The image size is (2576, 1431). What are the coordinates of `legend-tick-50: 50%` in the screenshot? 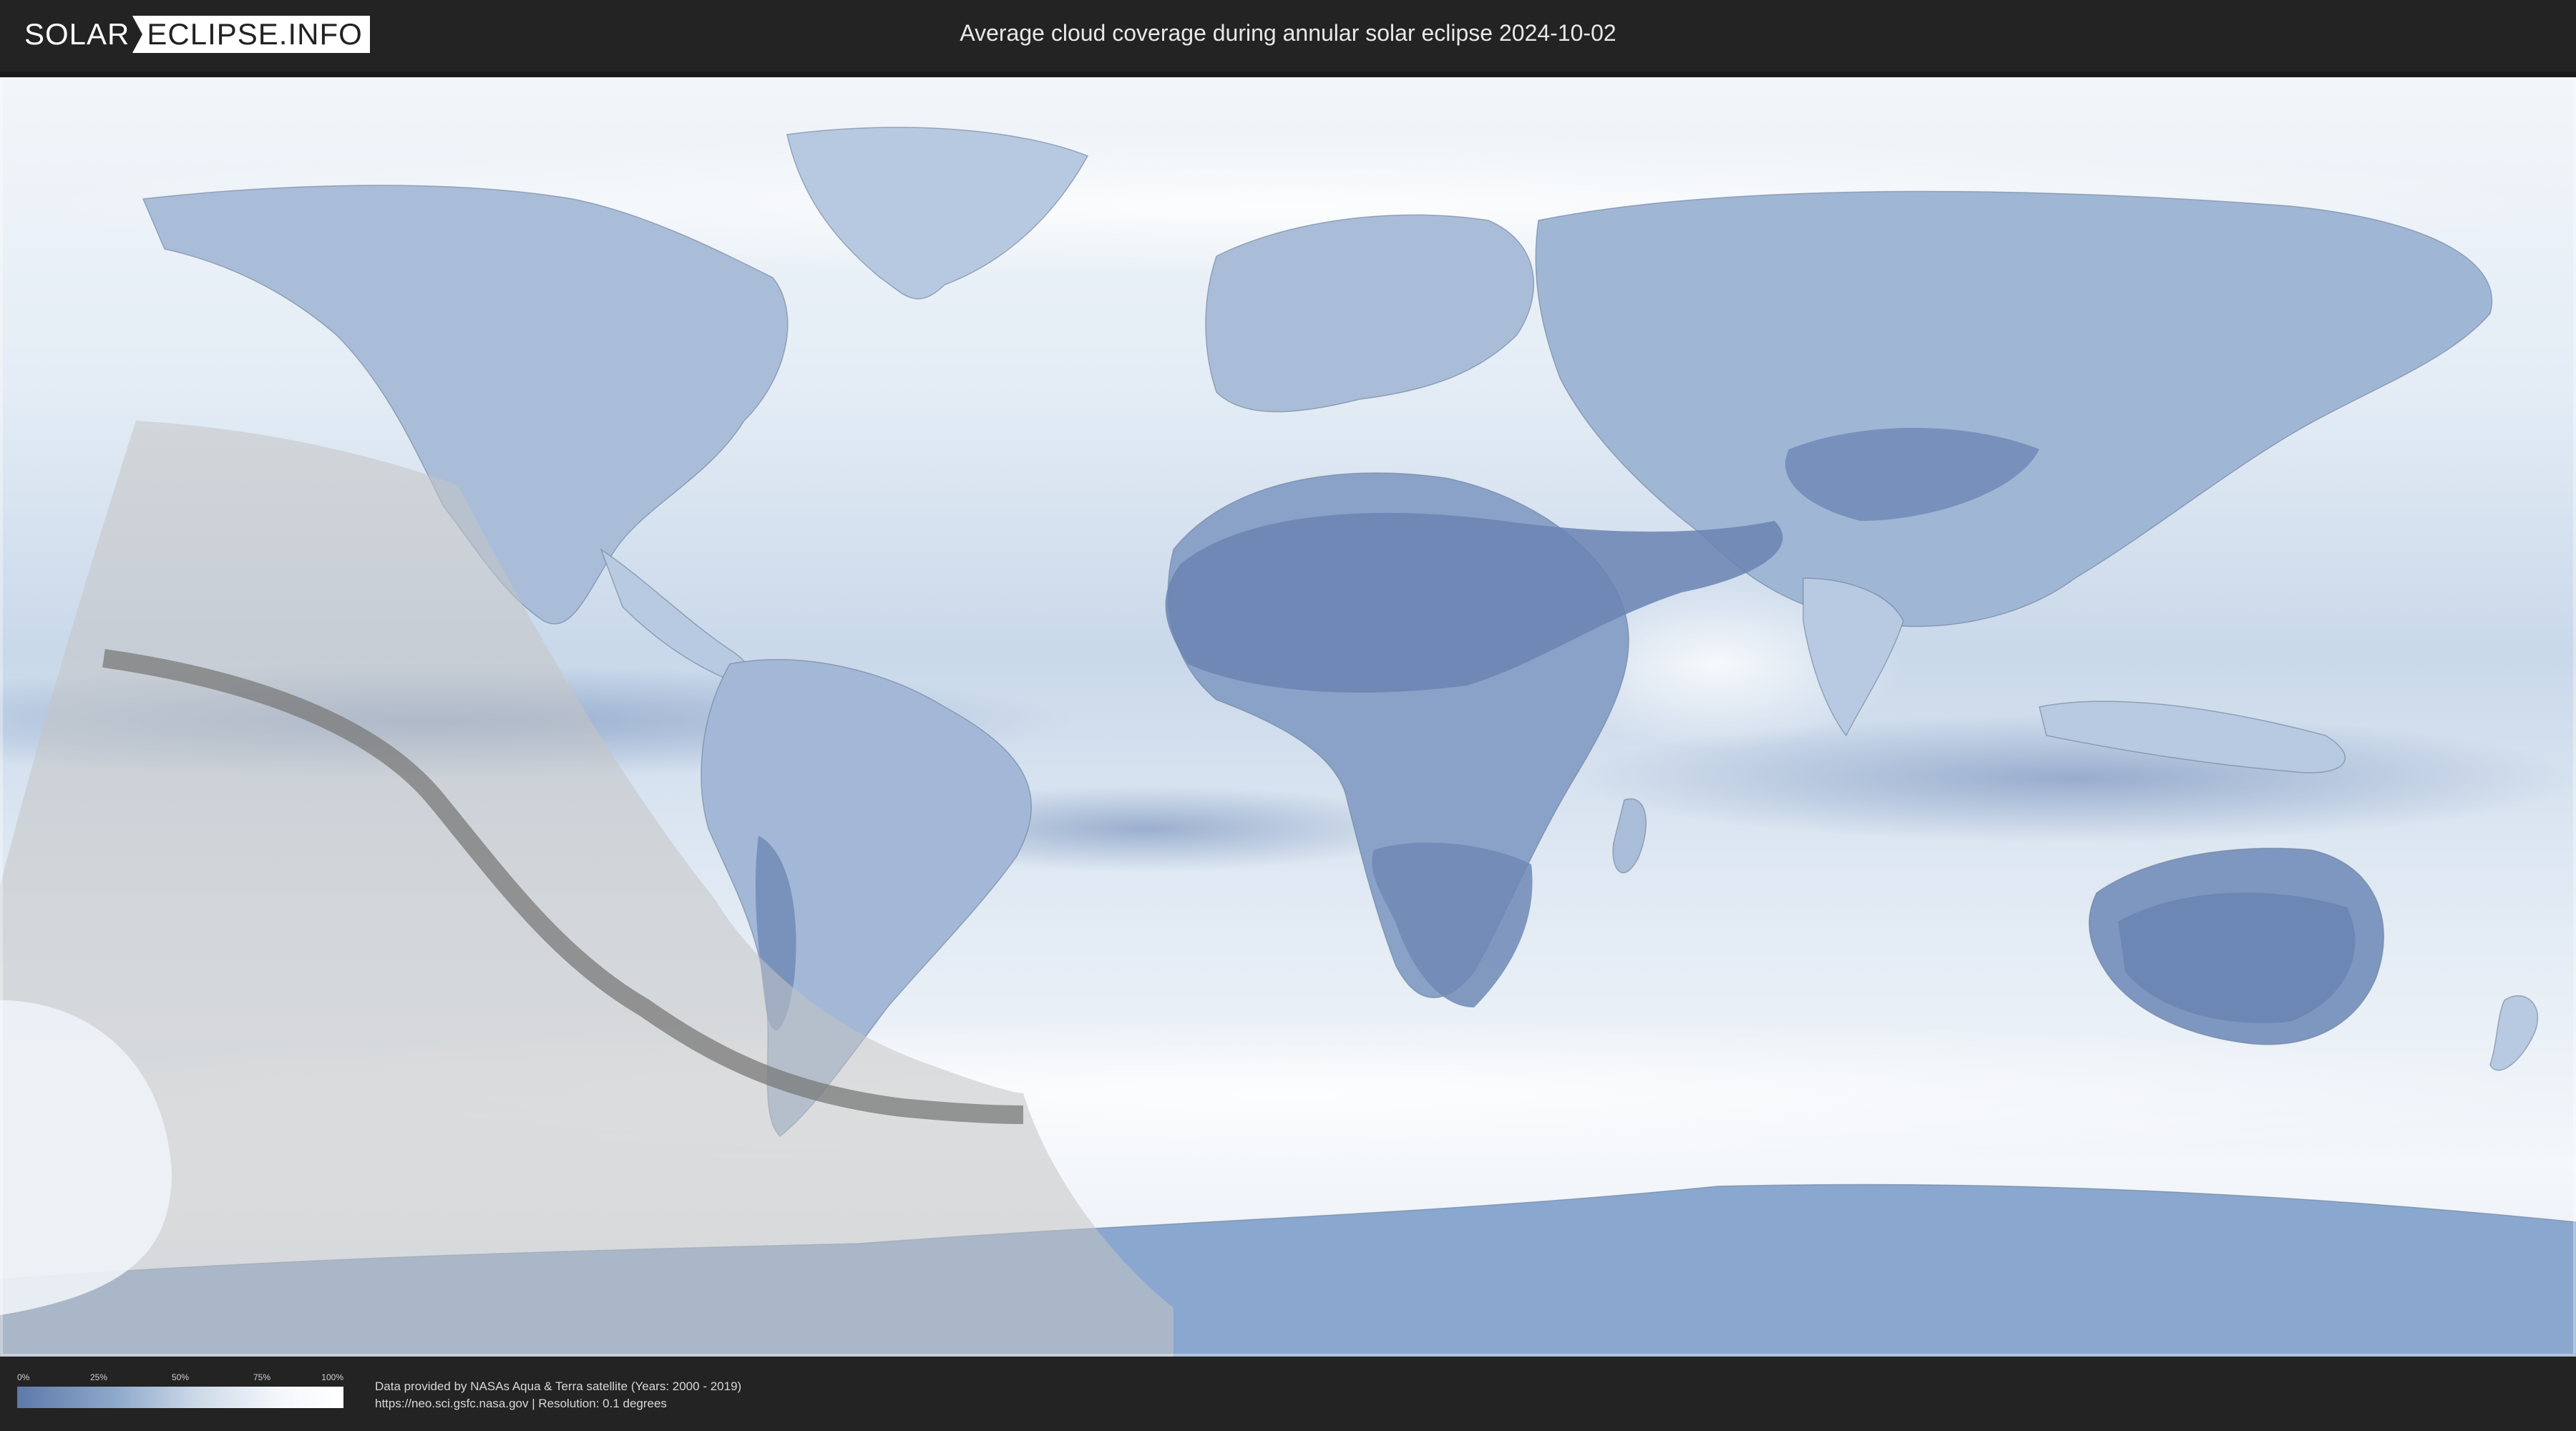 It's located at (180, 1377).